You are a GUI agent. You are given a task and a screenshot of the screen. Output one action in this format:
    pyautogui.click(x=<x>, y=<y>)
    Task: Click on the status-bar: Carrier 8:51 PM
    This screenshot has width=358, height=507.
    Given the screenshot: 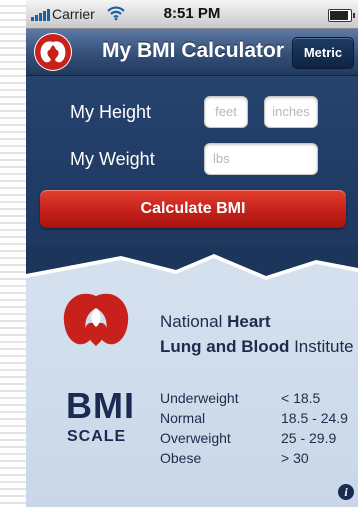 What is the action you would take?
    pyautogui.click(x=192, y=14)
    